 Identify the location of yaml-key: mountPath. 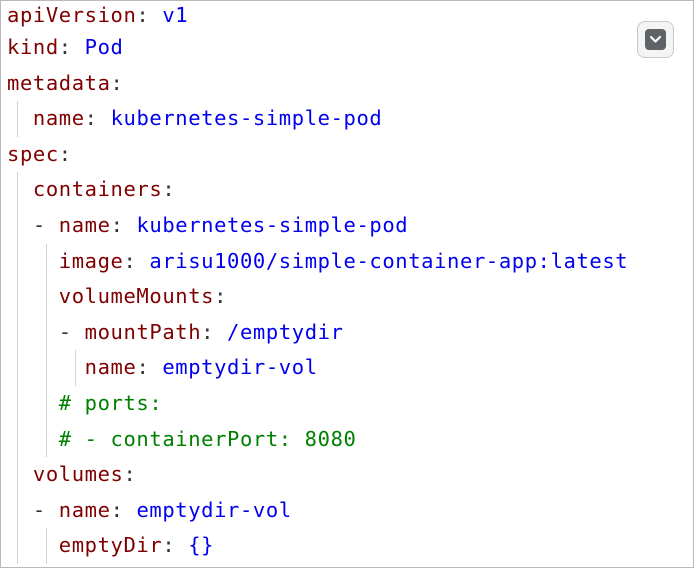
(143, 331).